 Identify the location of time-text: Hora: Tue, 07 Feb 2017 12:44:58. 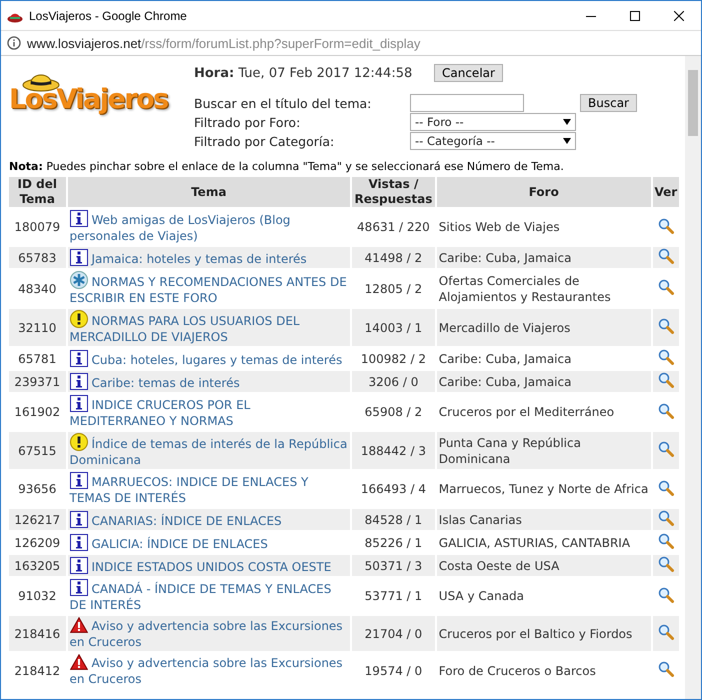
(304, 73).